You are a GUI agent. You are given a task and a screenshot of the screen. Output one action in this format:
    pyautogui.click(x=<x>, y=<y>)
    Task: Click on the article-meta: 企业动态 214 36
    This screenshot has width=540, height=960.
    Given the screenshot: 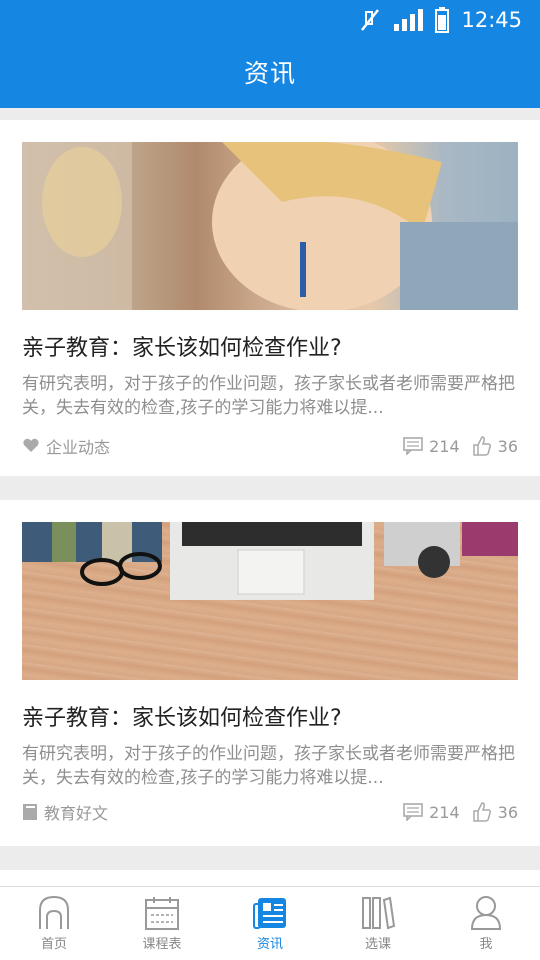 What is the action you would take?
    pyautogui.click(x=270, y=446)
    